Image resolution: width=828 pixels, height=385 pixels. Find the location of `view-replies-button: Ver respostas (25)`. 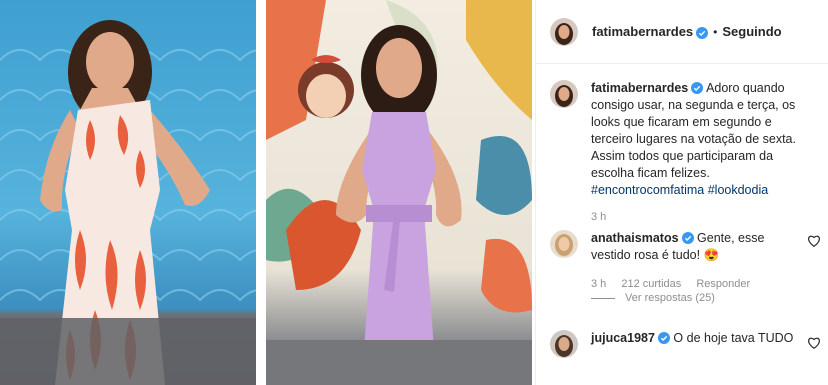

view-replies-button: Ver respostas (25) is located at coordinates (653, 298).